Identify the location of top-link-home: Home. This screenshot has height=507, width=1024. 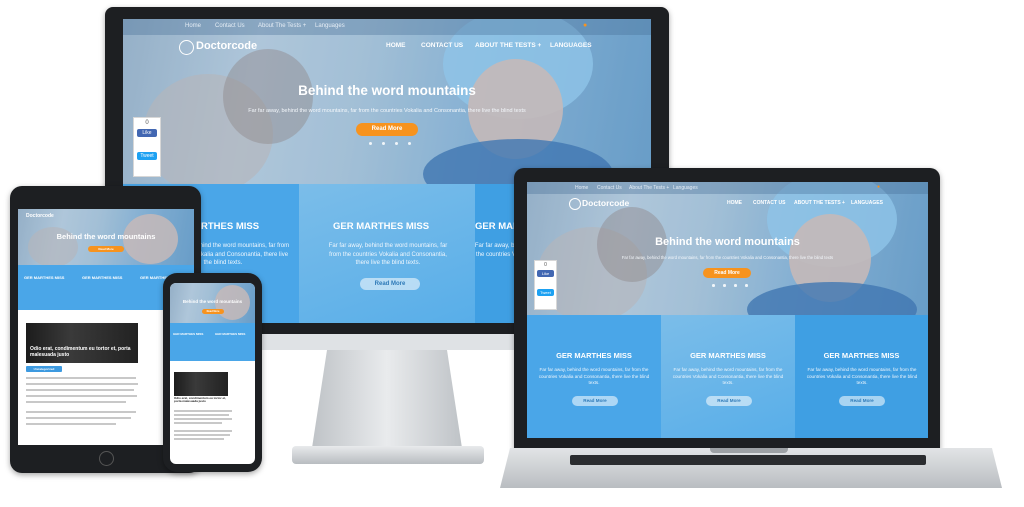
(193, 26).